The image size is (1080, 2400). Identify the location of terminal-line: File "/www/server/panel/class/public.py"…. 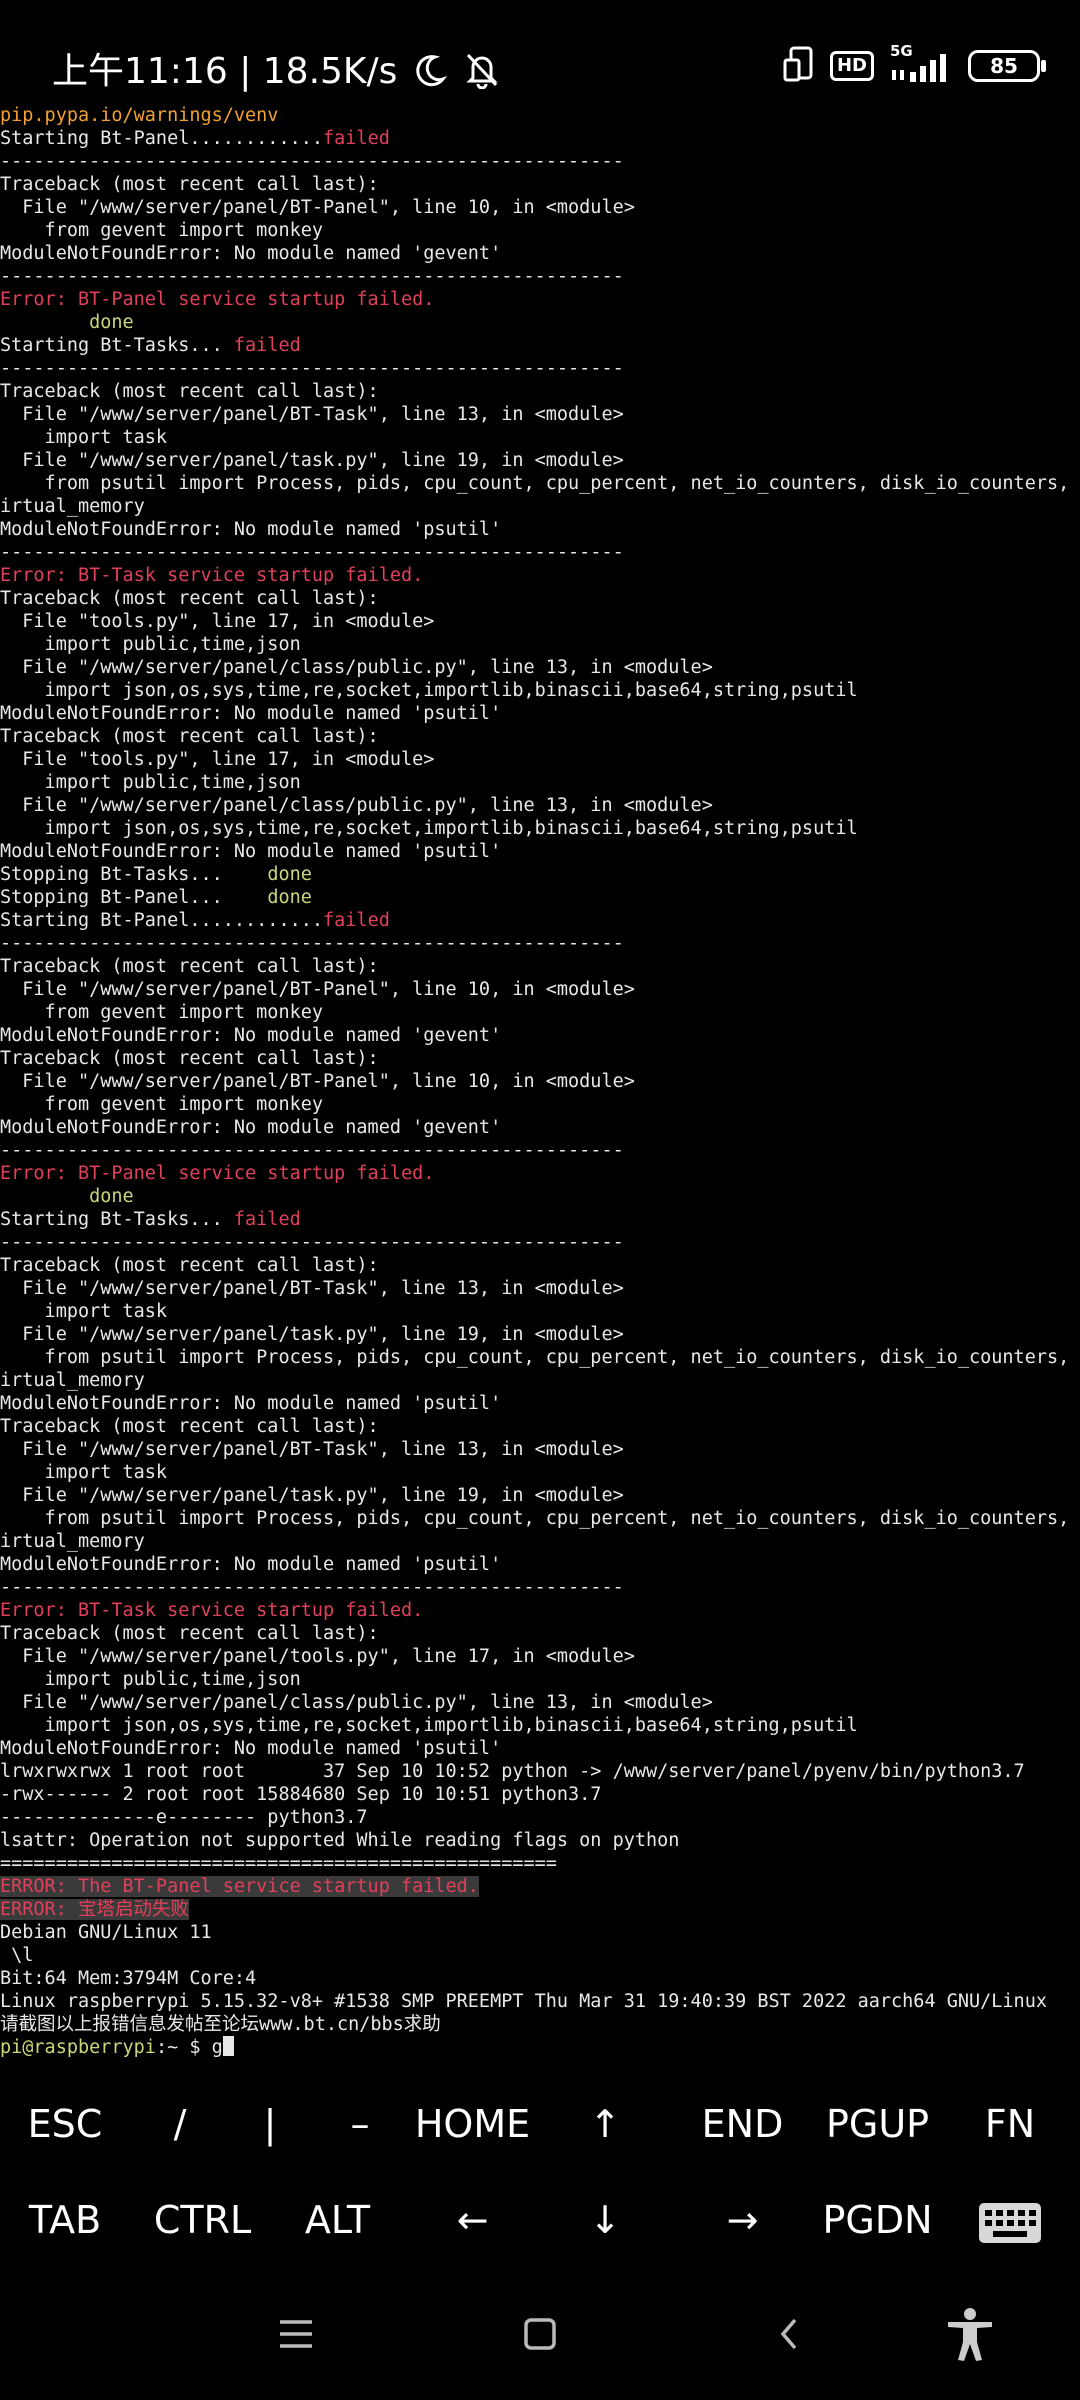
(540, 667).